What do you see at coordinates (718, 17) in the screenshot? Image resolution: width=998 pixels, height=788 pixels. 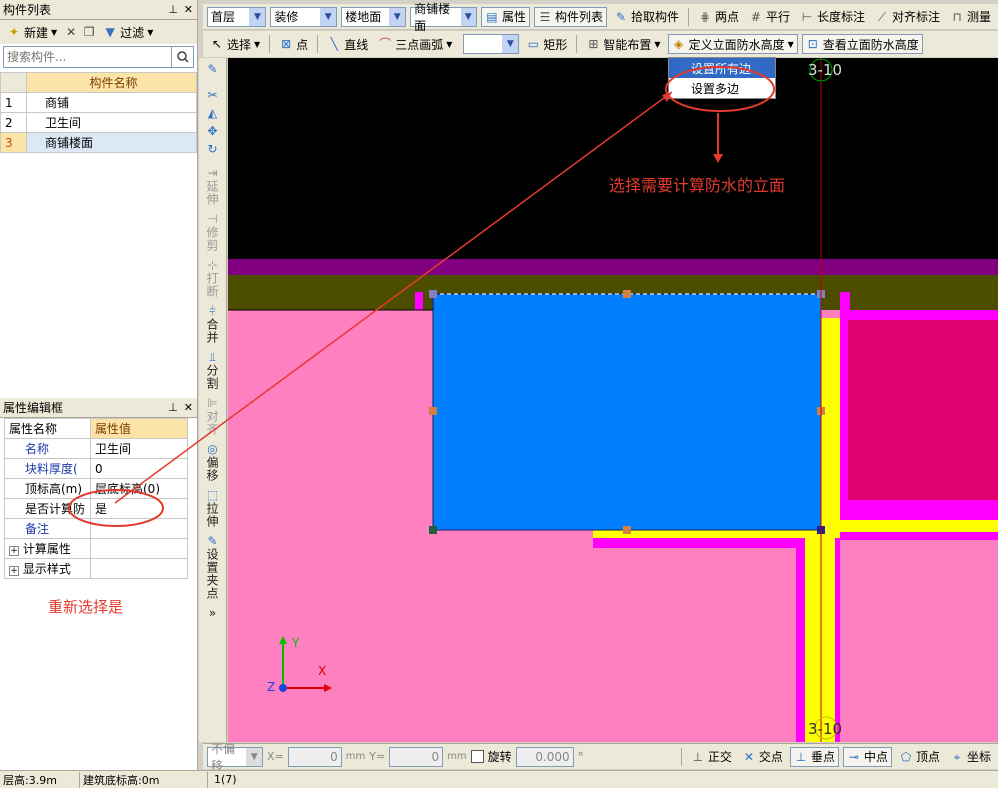 I see `two-points-button: ⋕ 两点` at bounding box center [718, 17].